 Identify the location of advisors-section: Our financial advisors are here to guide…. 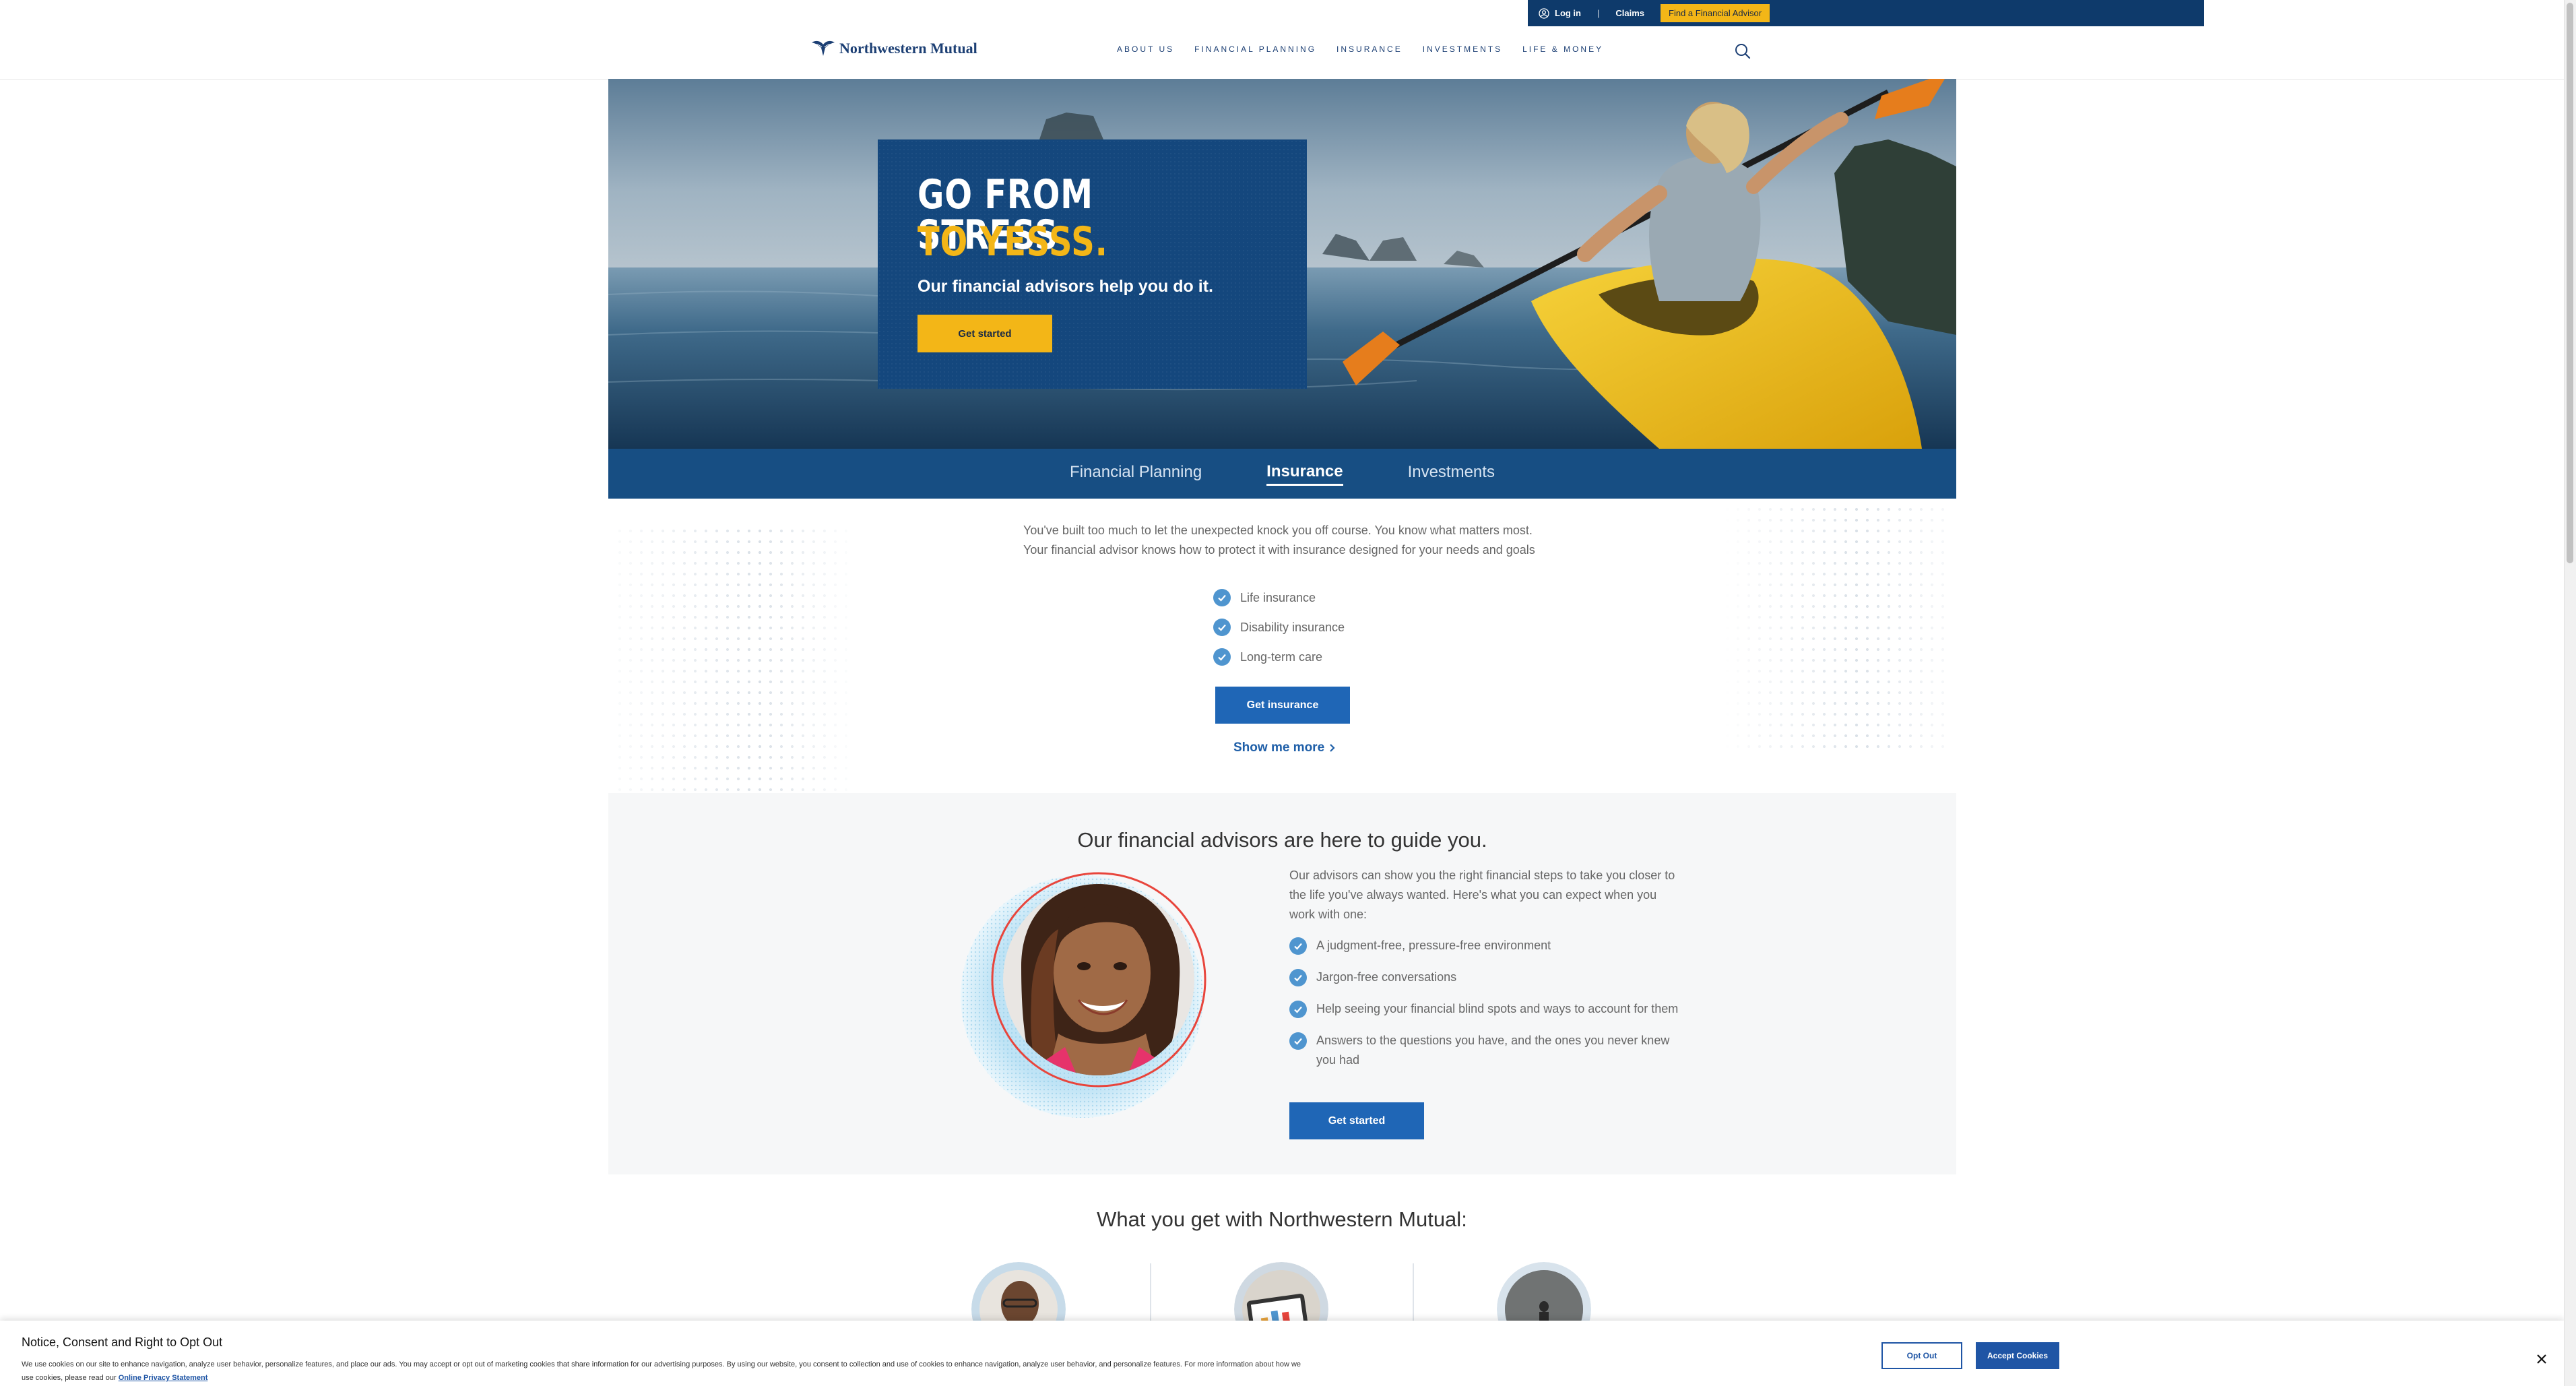
(1282, 984).